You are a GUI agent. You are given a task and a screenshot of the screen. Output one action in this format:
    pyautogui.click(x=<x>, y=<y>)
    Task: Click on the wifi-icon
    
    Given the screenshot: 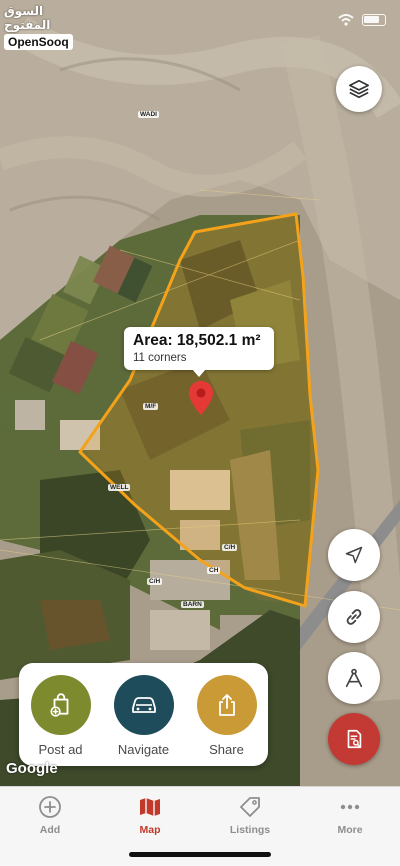 What is the action you would take?
    pyautogui.click(x=346, y=20)
    